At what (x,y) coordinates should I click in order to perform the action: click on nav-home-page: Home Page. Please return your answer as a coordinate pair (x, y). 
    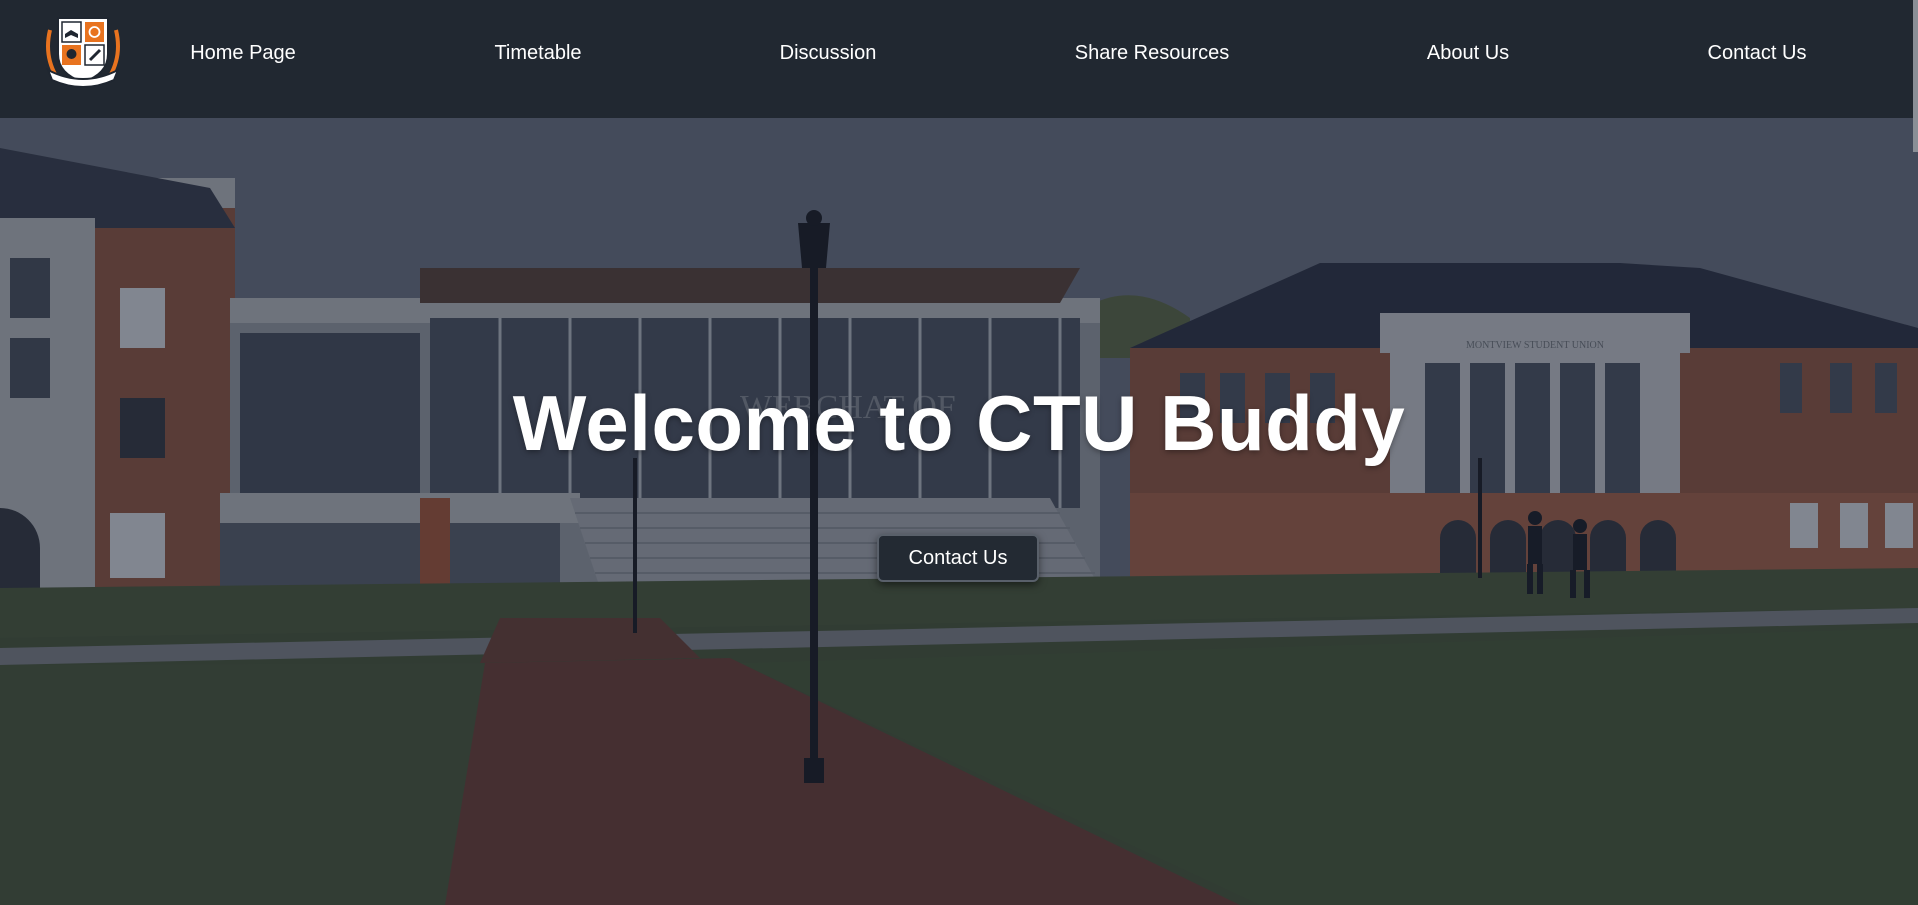
    Looking at the image, I should click on (243, 53).